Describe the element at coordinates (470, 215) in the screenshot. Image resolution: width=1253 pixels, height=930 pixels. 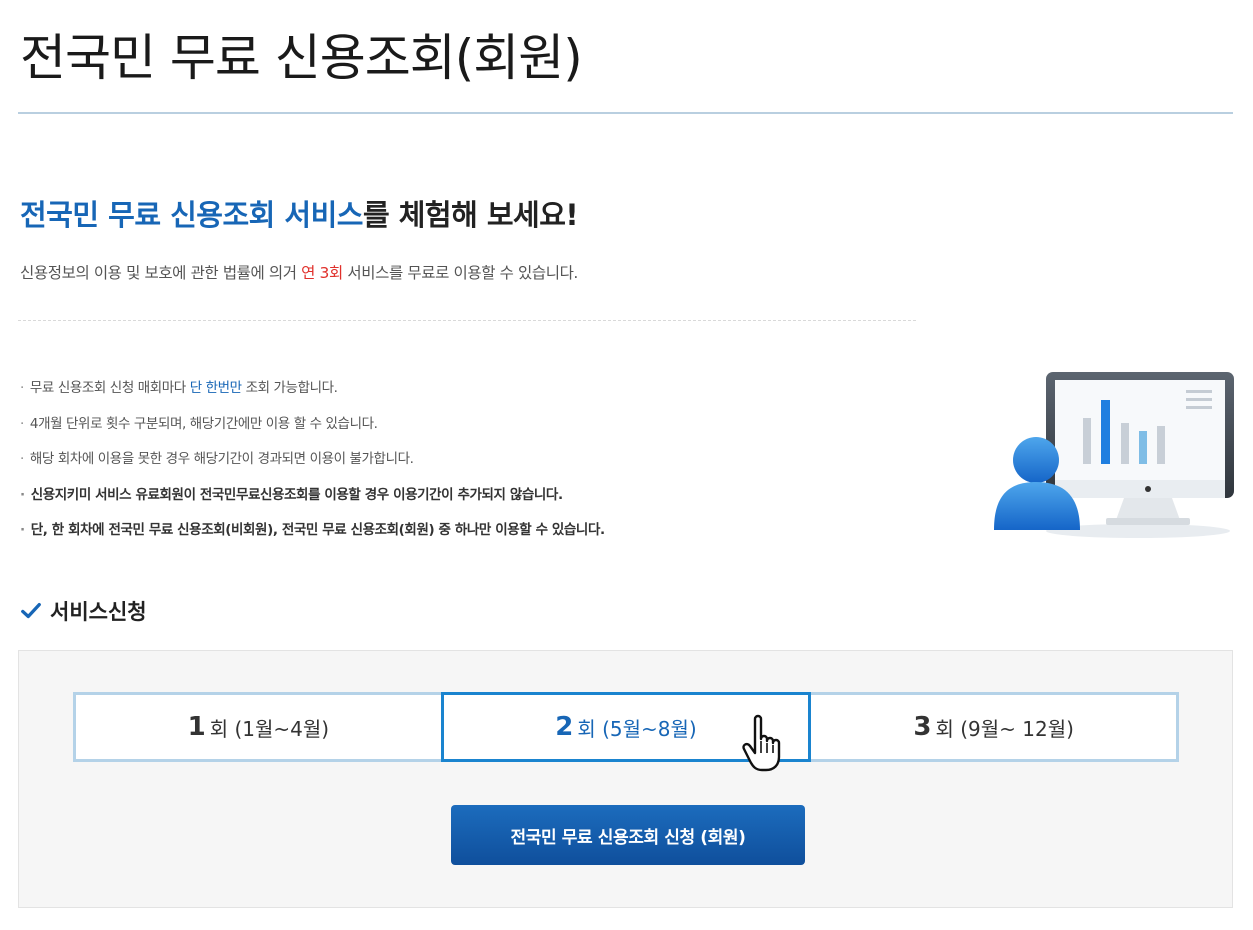
I see `headline-rest: 를 체험해 보세요!` at that location.